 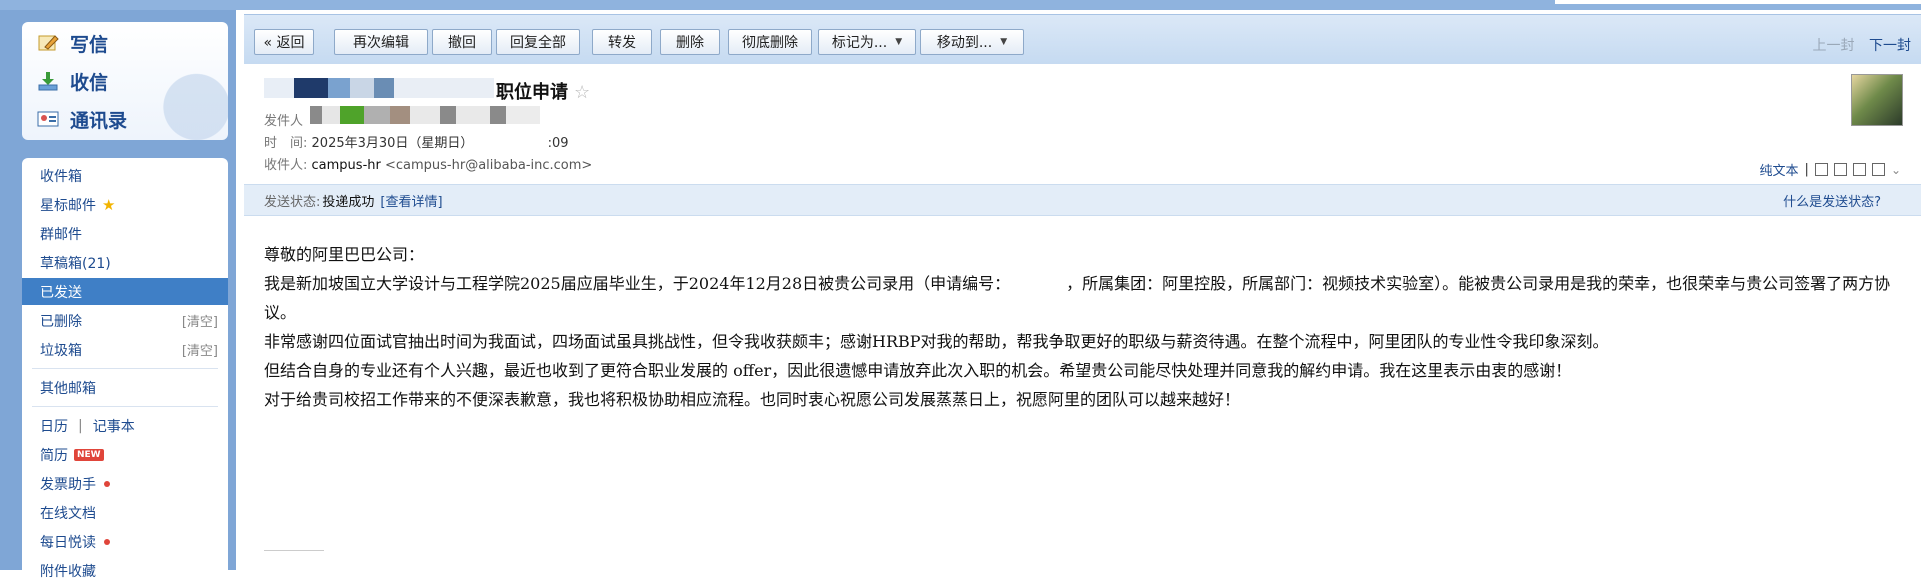 What do you see at coordinates (411, 200) in the screenshot?
I see `view-details-link: [查看详情]` at bounding box center [411, 200].